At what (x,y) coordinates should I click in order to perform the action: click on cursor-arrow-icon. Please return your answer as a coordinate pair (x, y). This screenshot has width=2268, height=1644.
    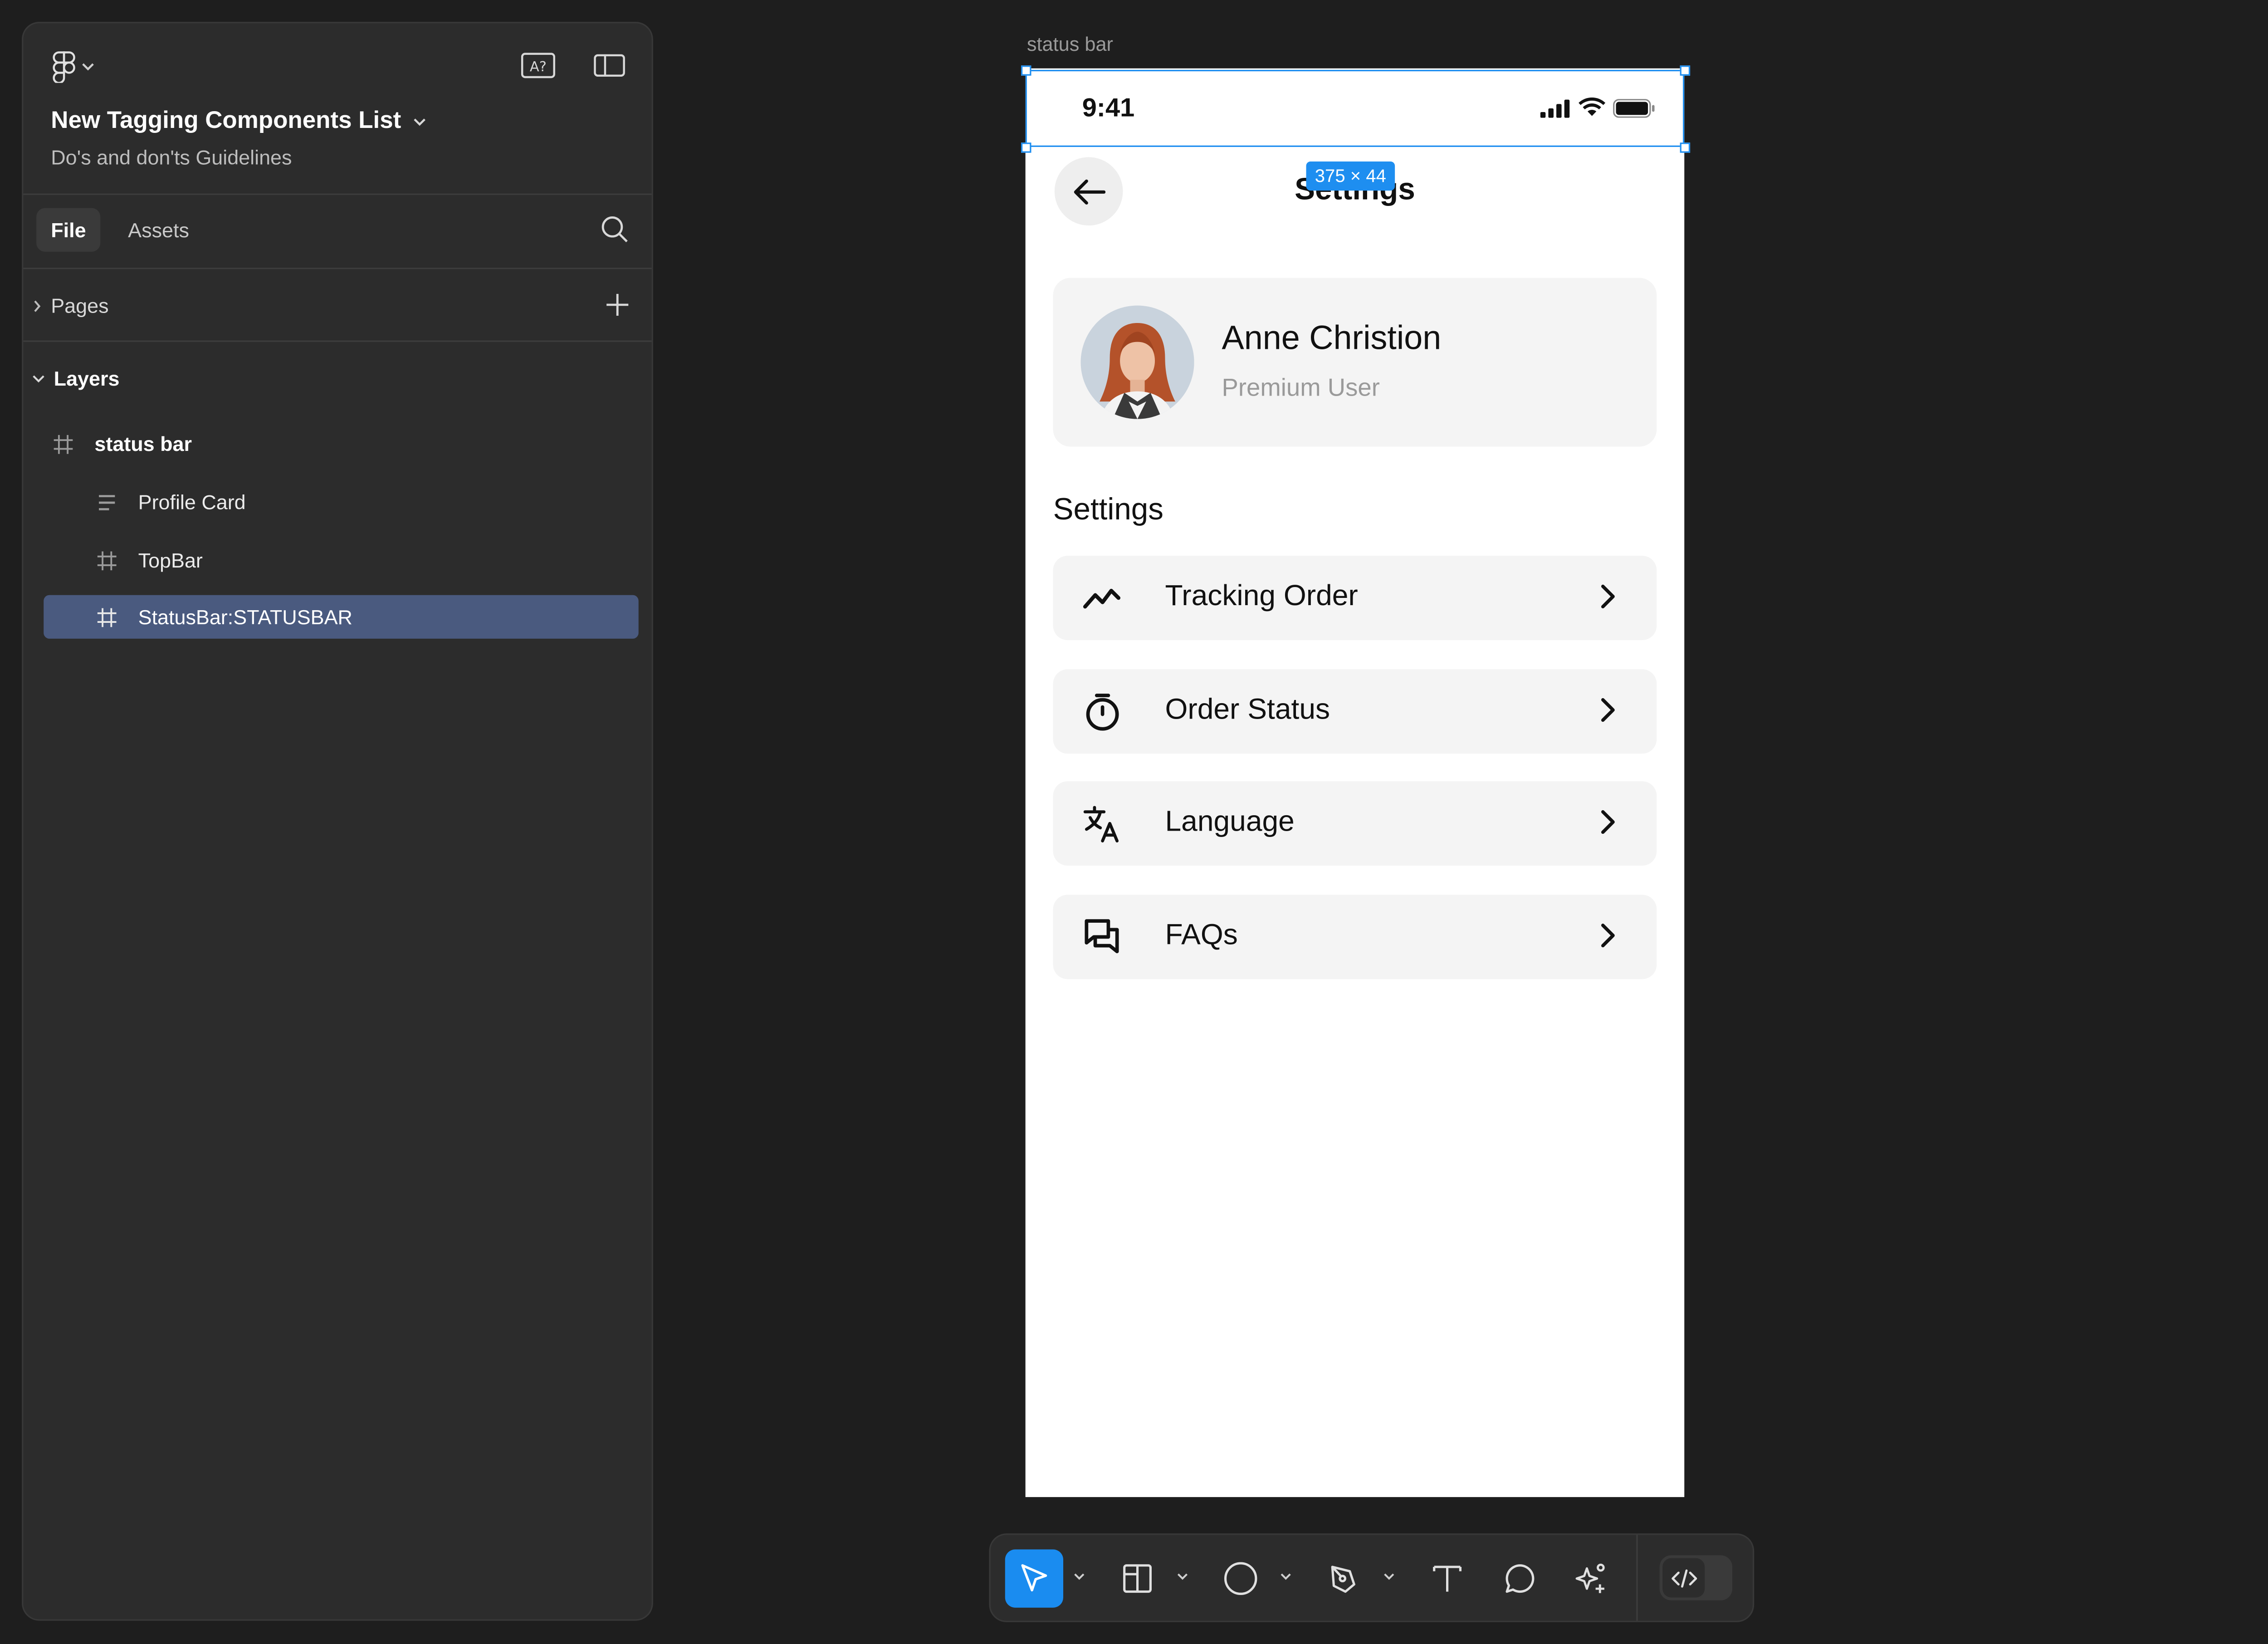
    Looking at the image, I should click on (1035, 1578).